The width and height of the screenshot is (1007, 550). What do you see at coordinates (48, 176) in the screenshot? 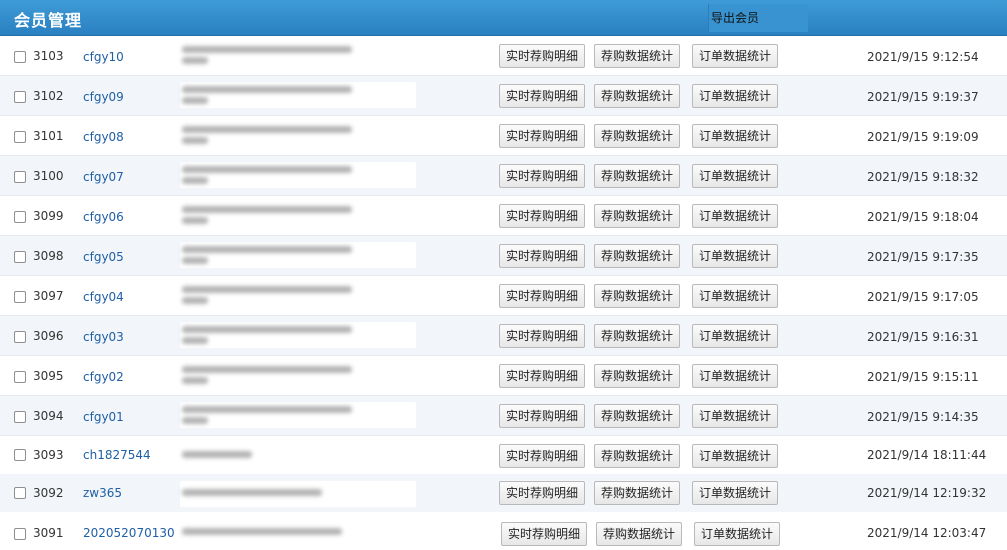
I see `member-id: 3100` at bounding box center [48, 176].